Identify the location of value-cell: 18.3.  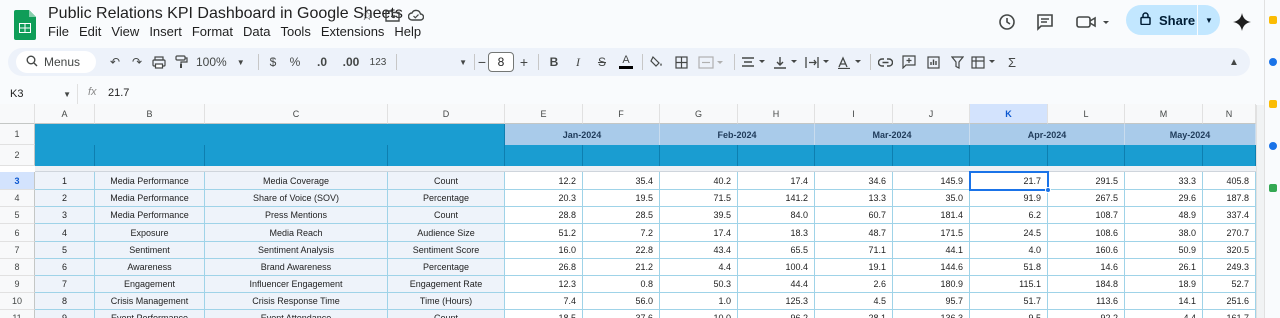
(776, 233).